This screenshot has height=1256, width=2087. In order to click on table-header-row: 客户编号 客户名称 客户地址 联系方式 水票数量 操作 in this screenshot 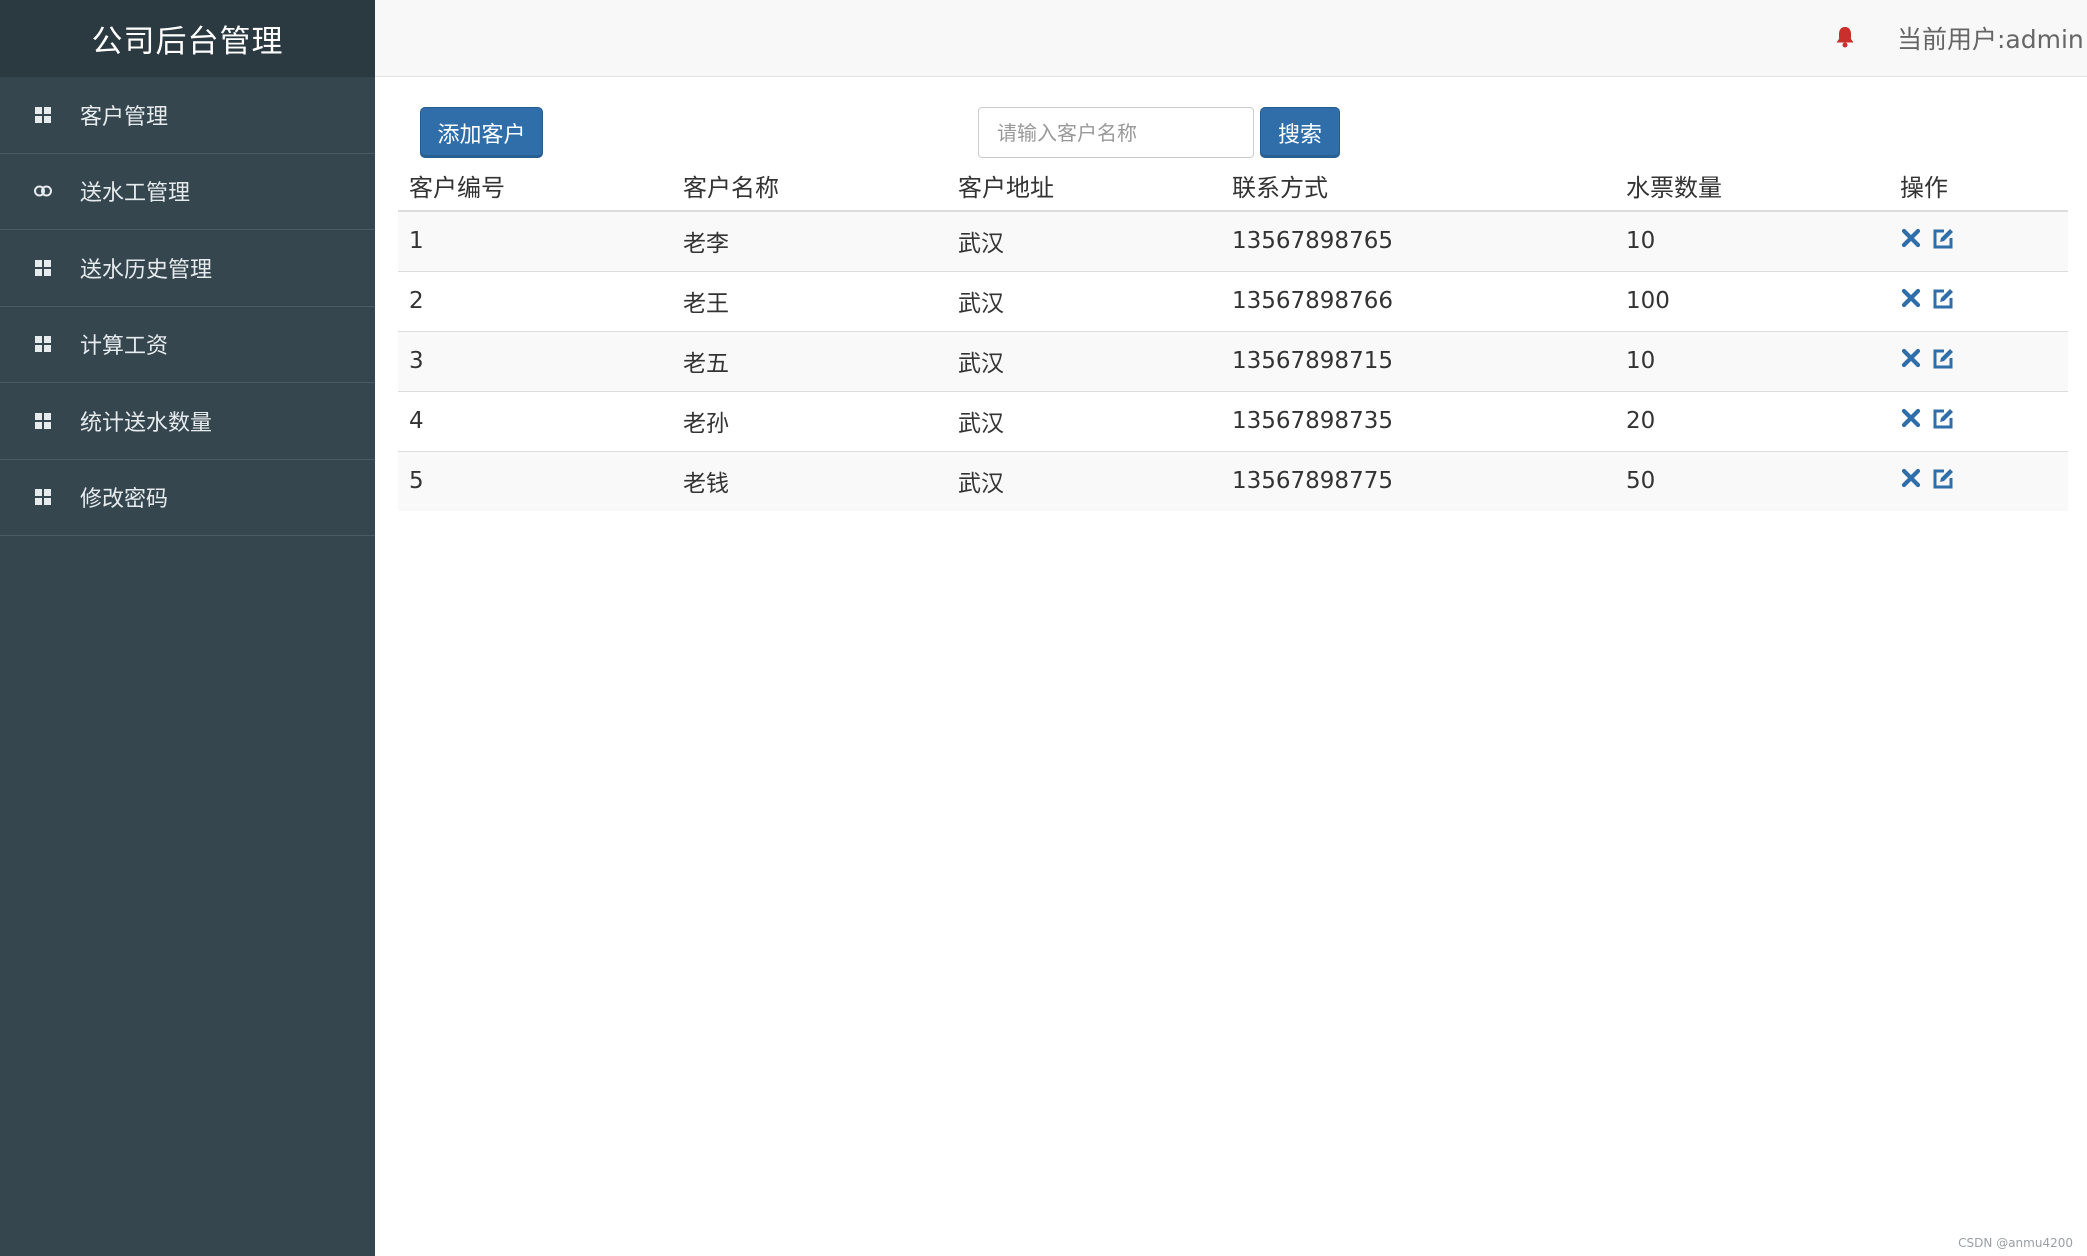, I will do `click(1233, 186)`.